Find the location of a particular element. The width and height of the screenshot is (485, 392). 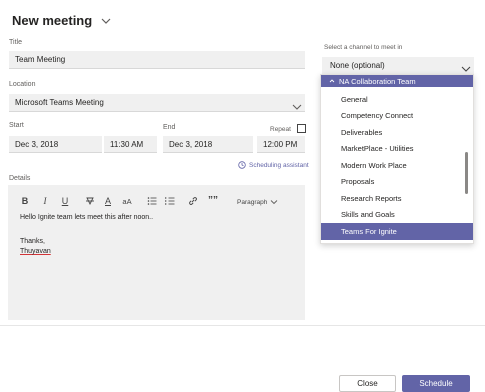

channel-item-skills-and-goals: Skills and Goals is located at coordinates (397, 215).